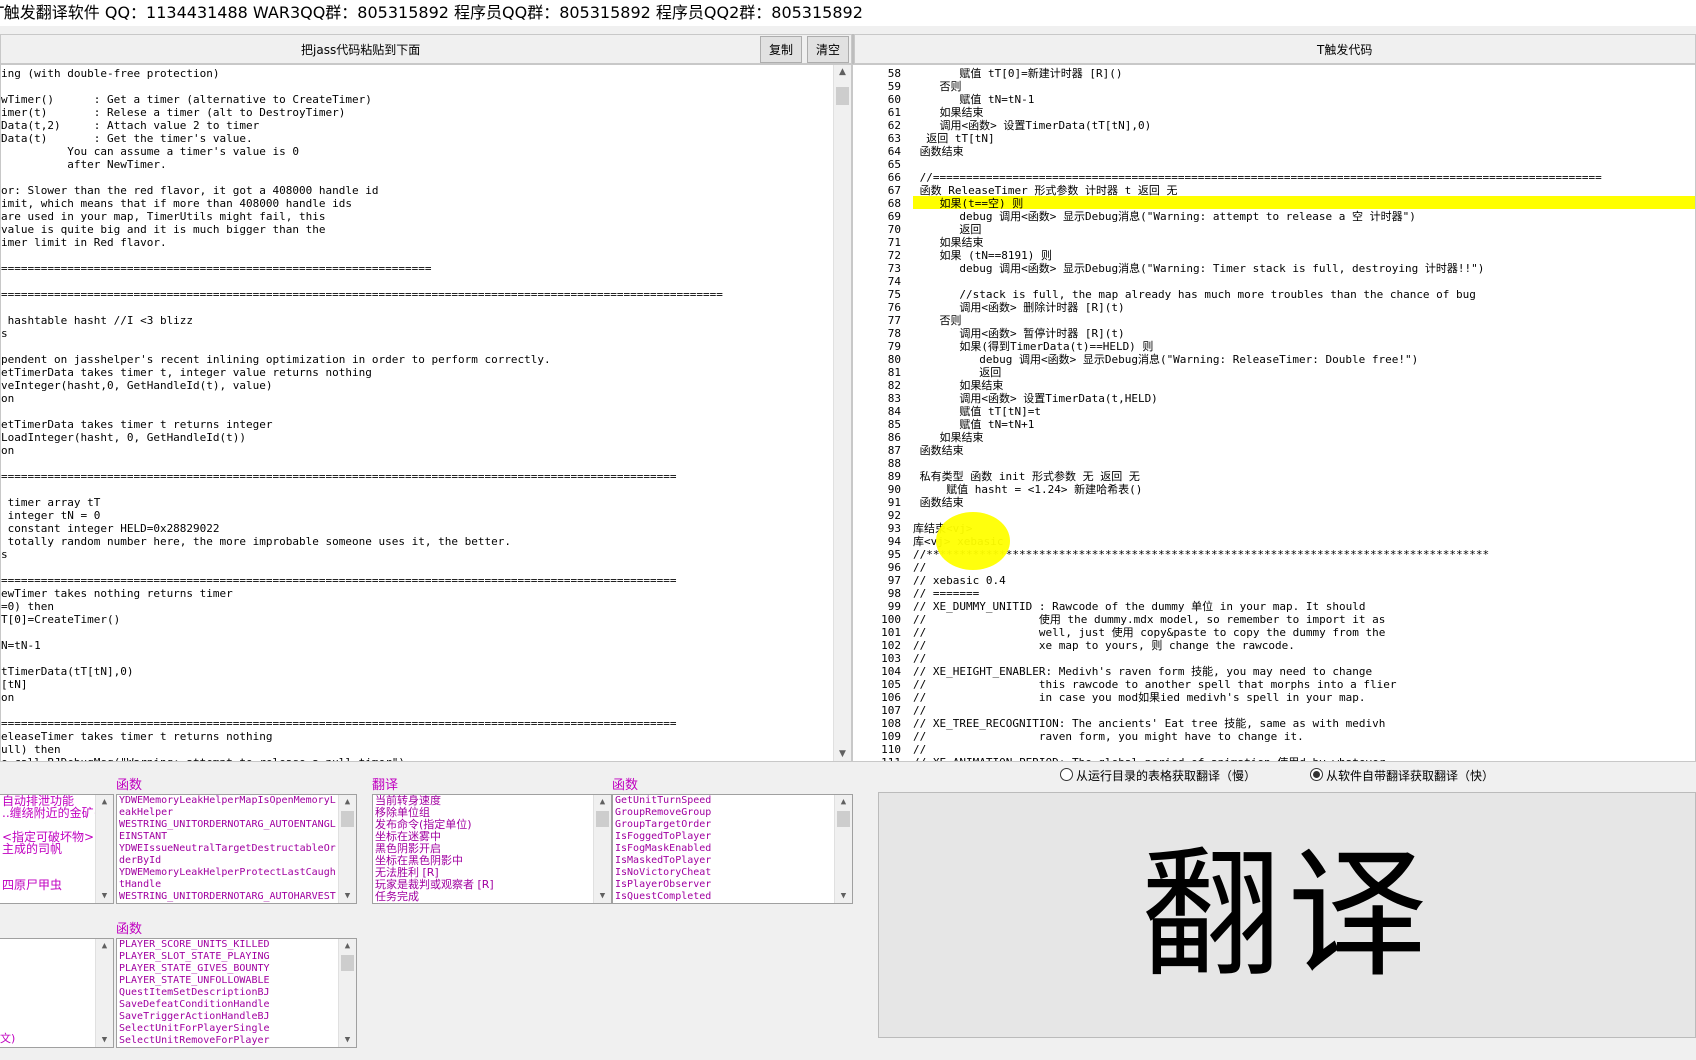 This screenshot has width=1696, height=1060. Describe the element at coordinates (958, 385) in the screenshot. I see `output-line: 如果结束` at that location.